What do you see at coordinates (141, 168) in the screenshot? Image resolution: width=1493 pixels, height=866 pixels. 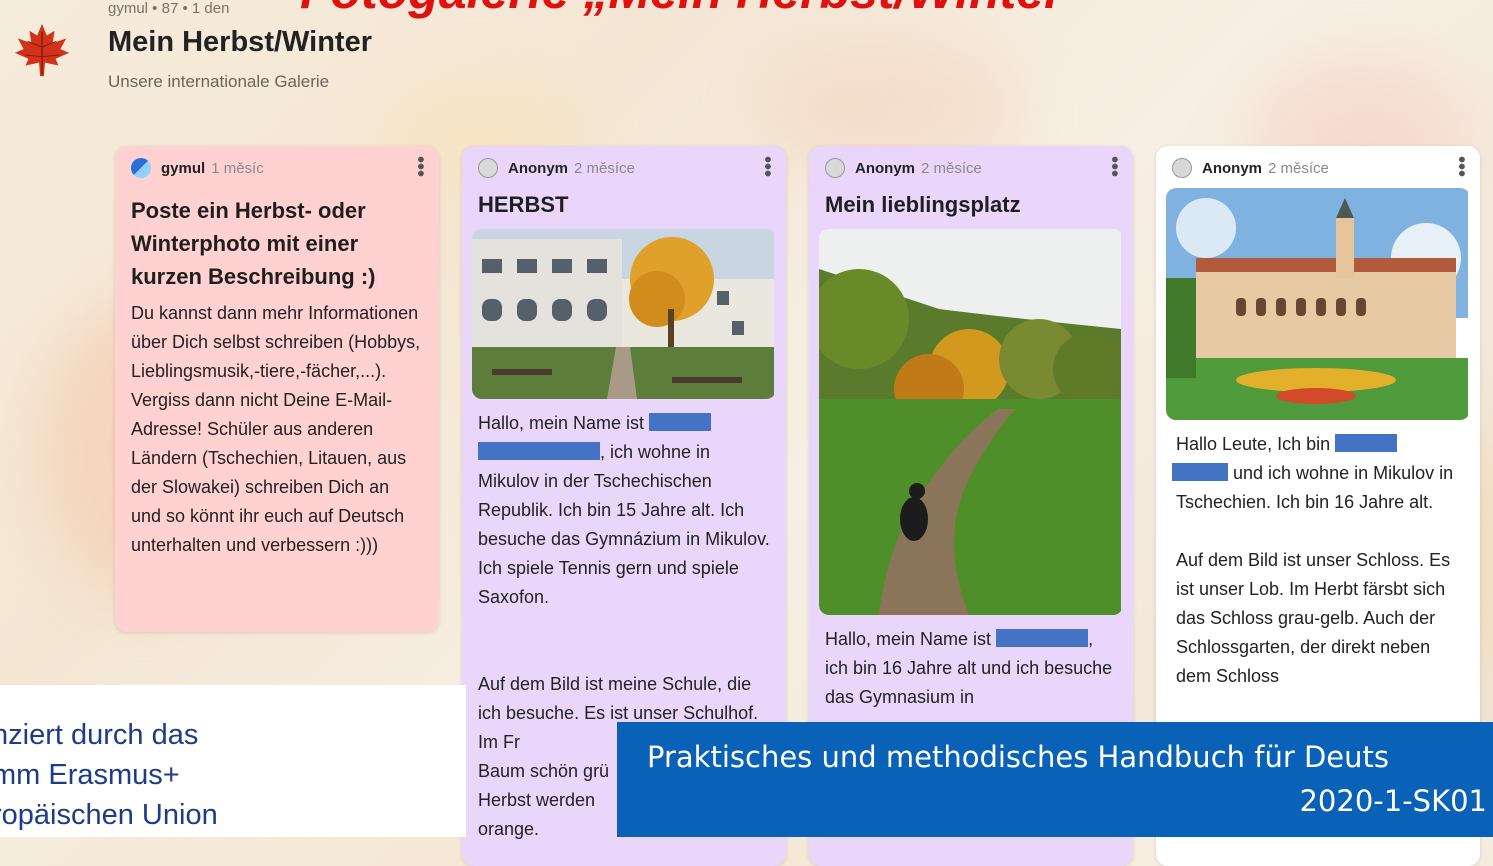 I see `avatar` at bounding box center [141, 168].